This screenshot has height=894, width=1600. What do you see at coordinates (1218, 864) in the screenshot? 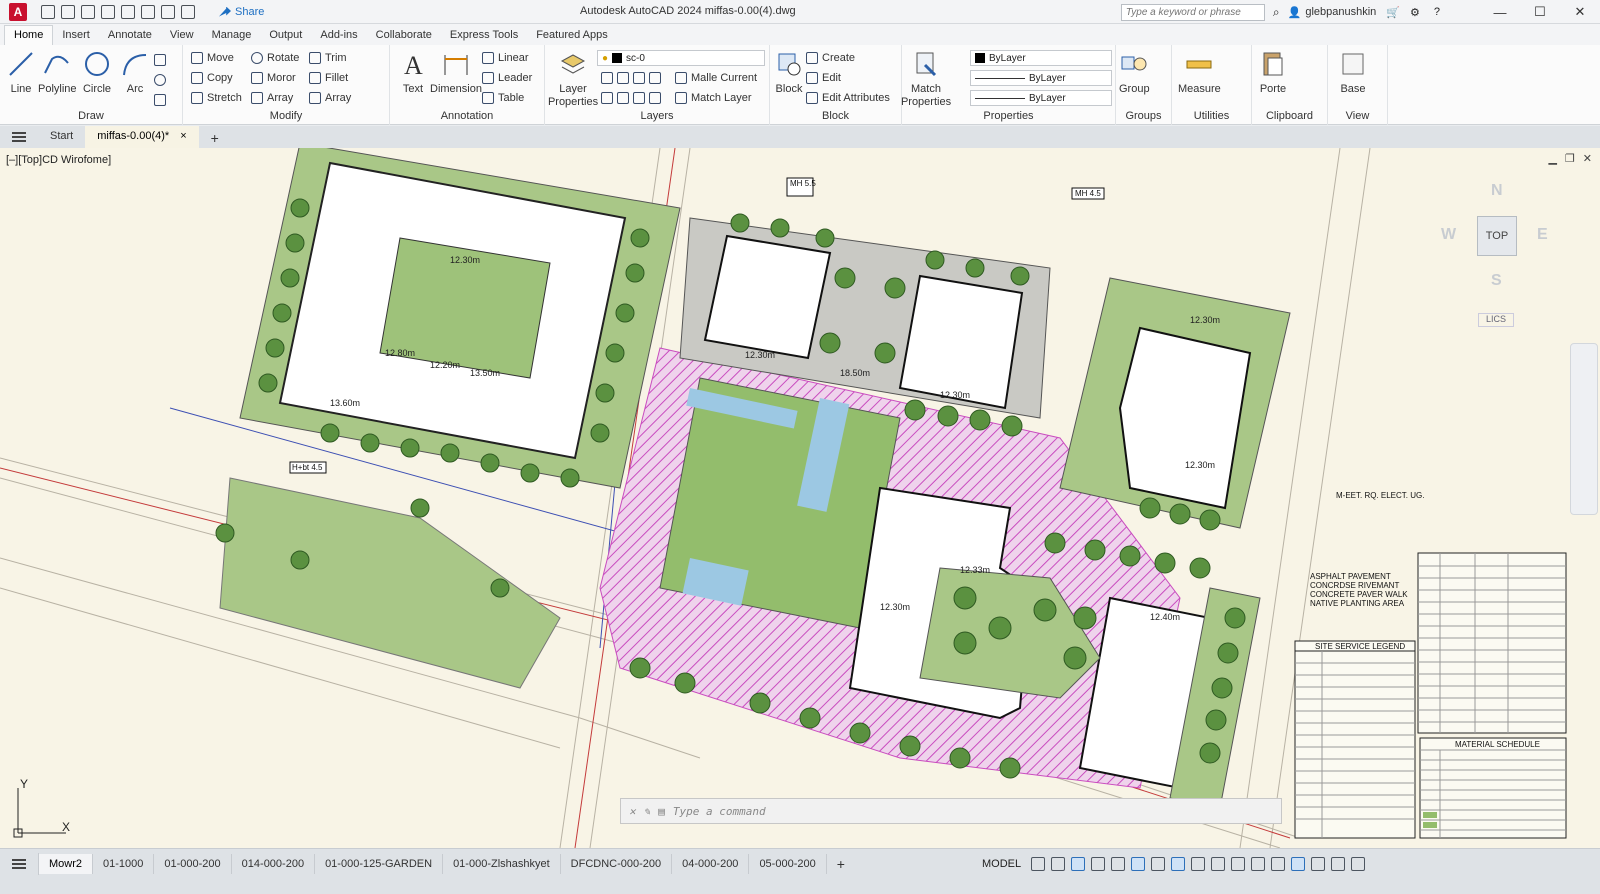
I see `annotation-visibility-icon` at bounding box center [1218, 864].